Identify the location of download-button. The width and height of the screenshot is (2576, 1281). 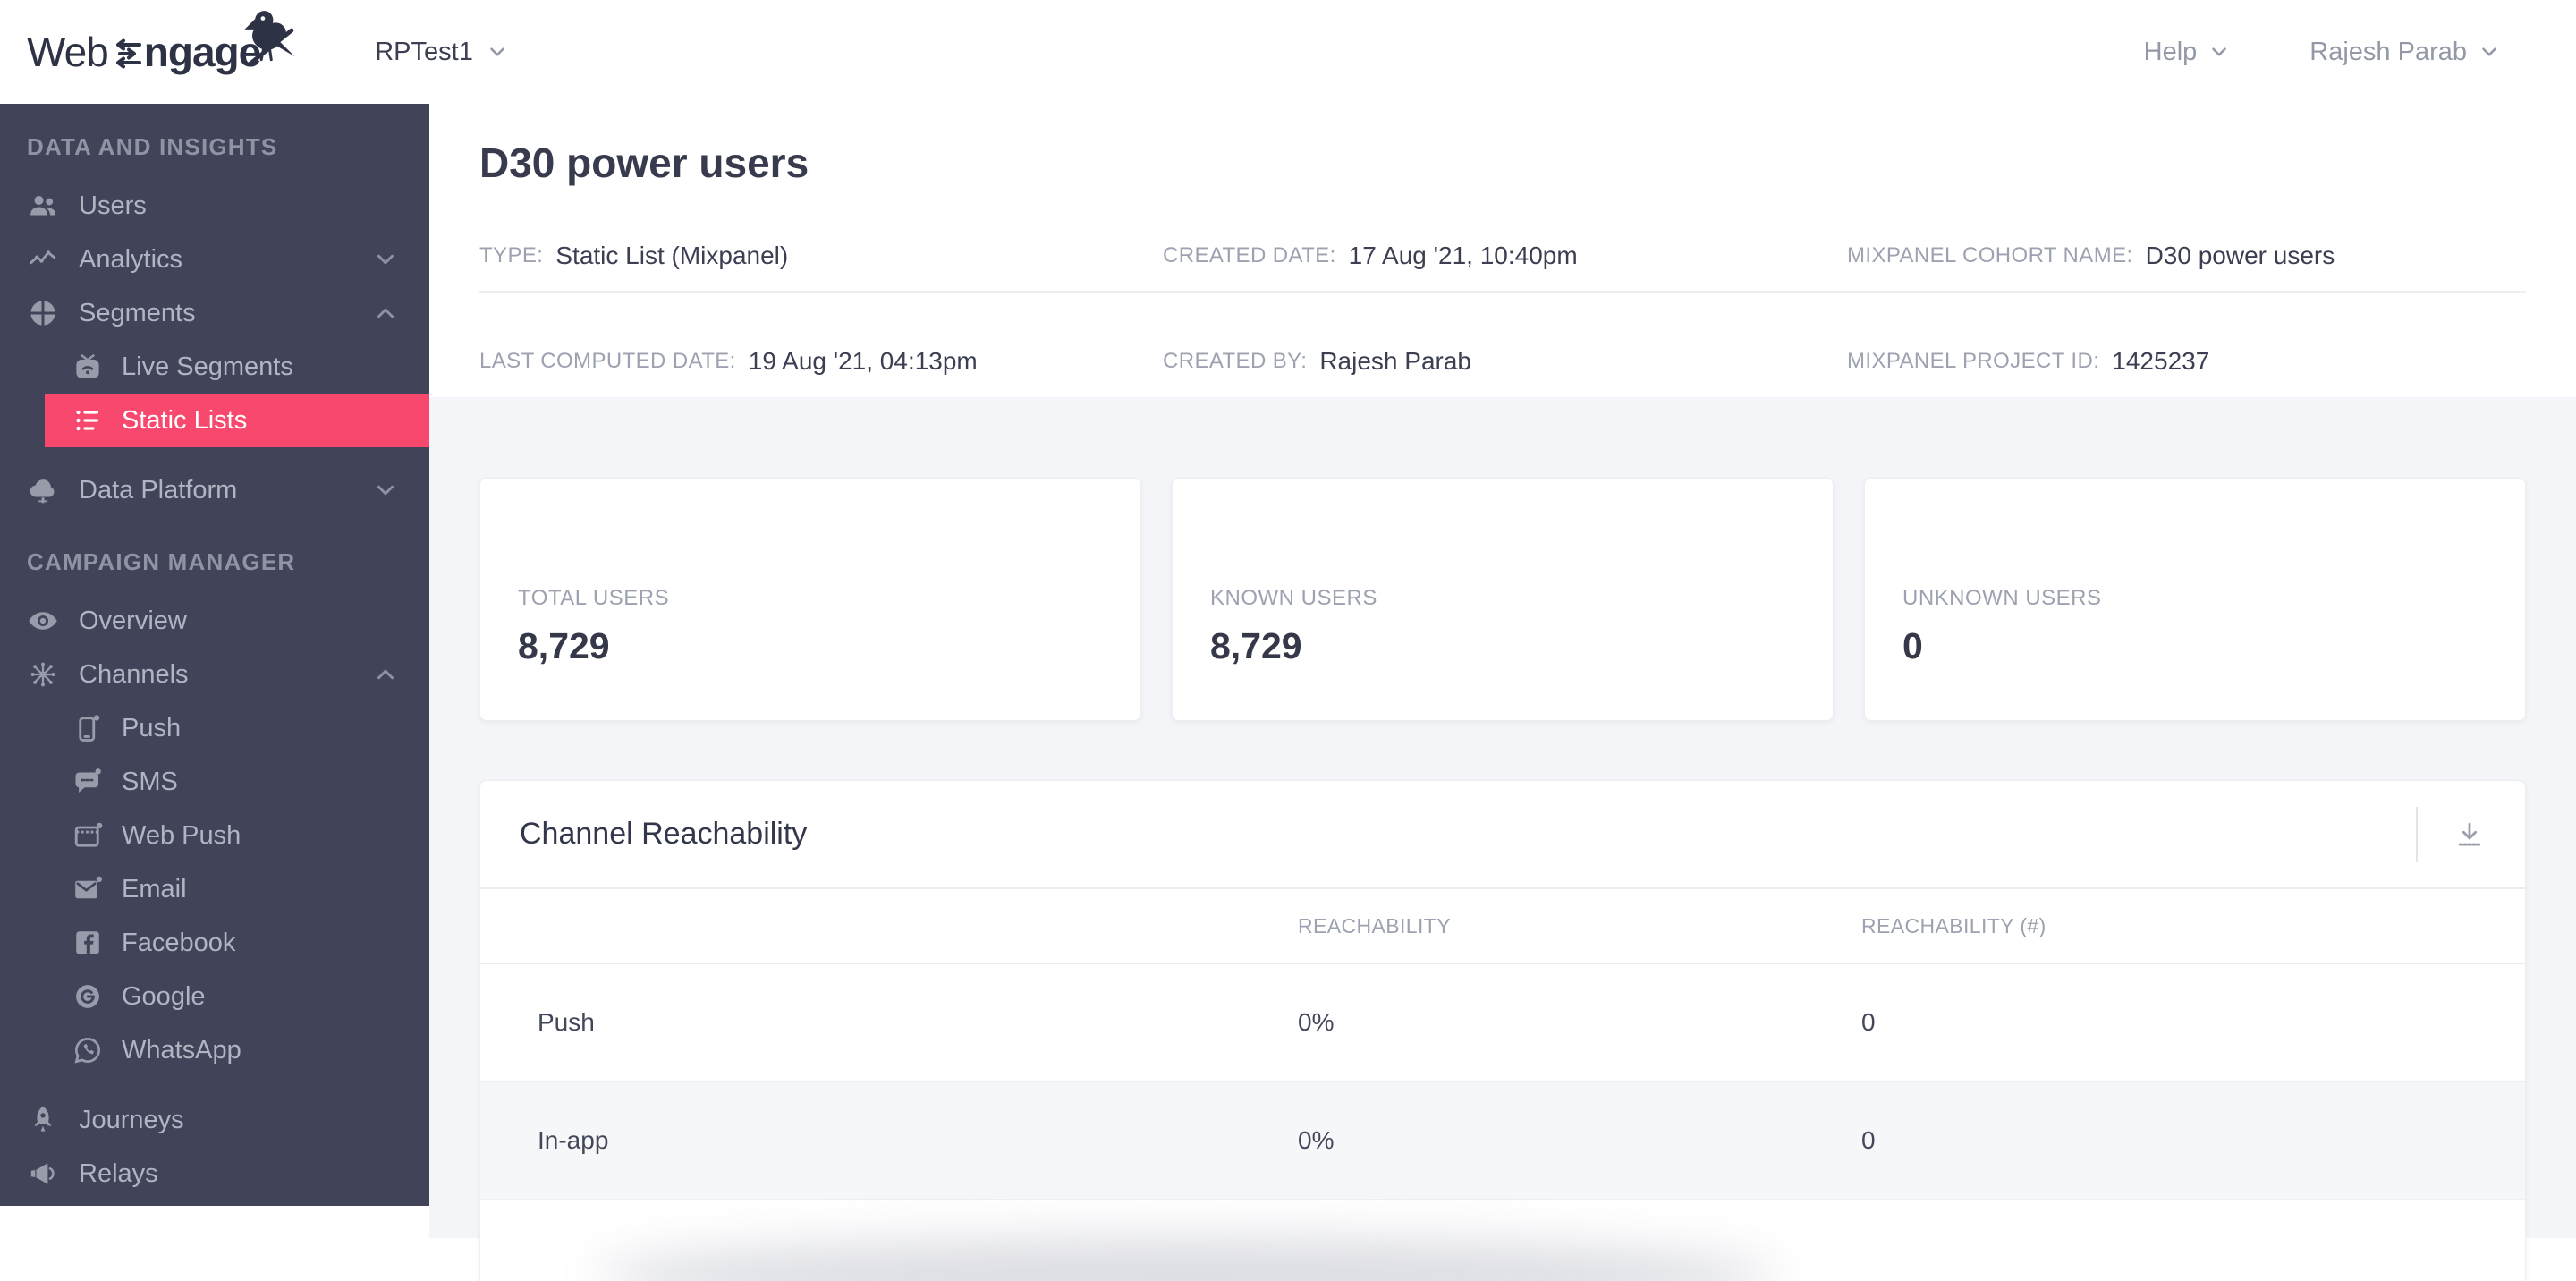
(2469, 834).